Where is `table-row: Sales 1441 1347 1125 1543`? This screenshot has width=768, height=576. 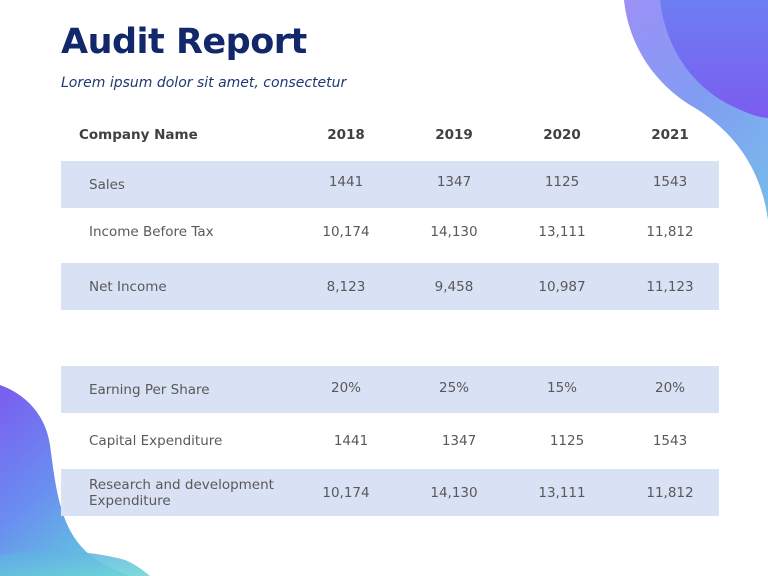
table-row: Sales 1441 1347 1125 1543 is located at coordinates (390, 184).